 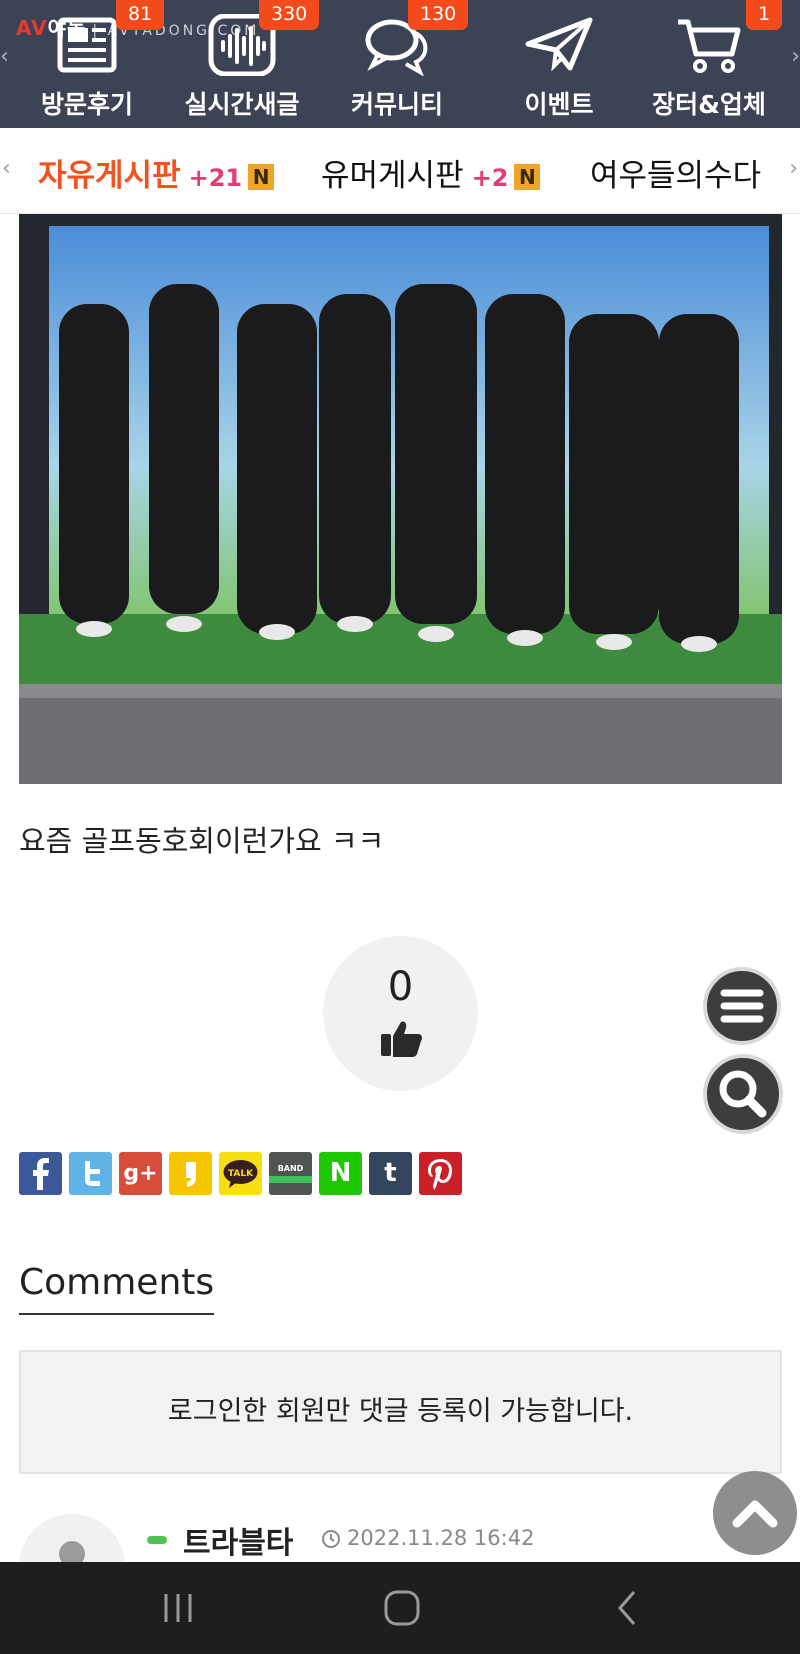 What do you see at coordinates (87, 45) in the screenshot?
I see `newspaper-icon` at bounding box center [87, 45].